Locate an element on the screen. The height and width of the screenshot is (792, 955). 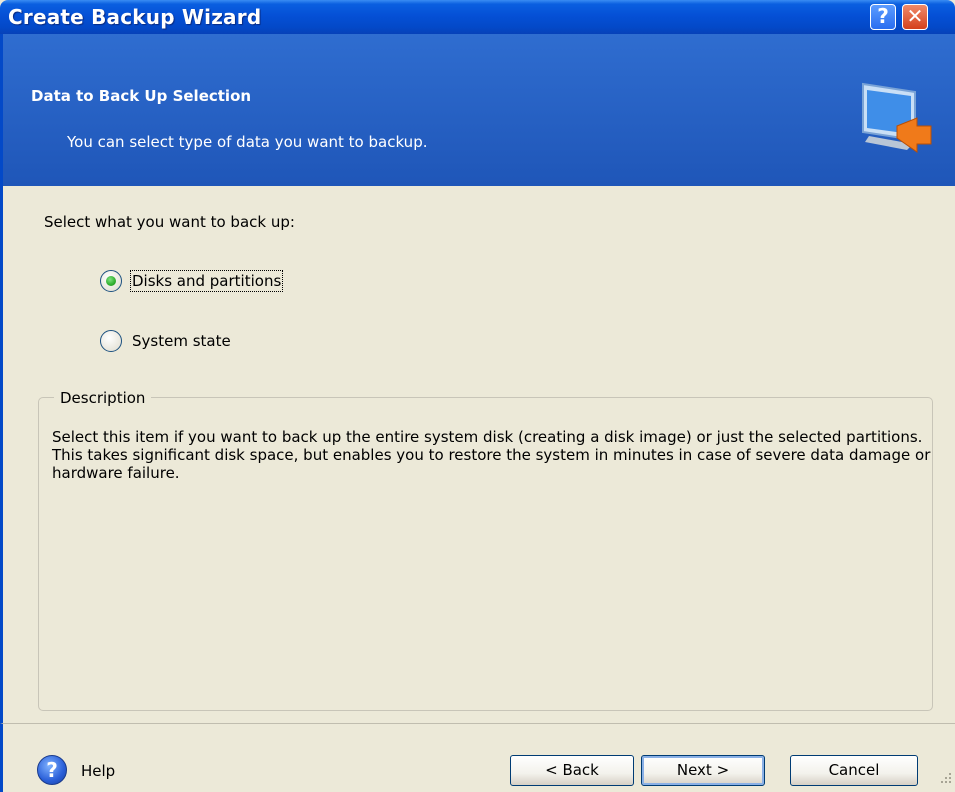
title-help-button: ? is located at coordinates (883, 17).